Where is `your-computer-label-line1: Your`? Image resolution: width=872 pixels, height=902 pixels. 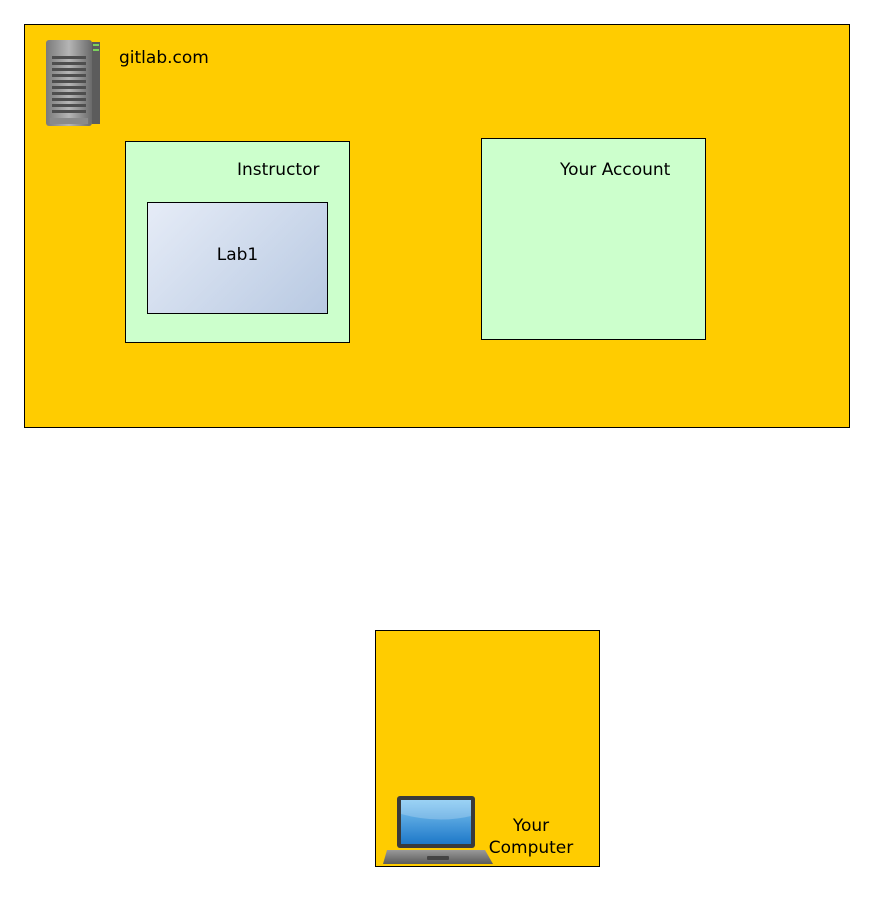
your-computer-label-line1: Your is located at coordinates (531, 826).